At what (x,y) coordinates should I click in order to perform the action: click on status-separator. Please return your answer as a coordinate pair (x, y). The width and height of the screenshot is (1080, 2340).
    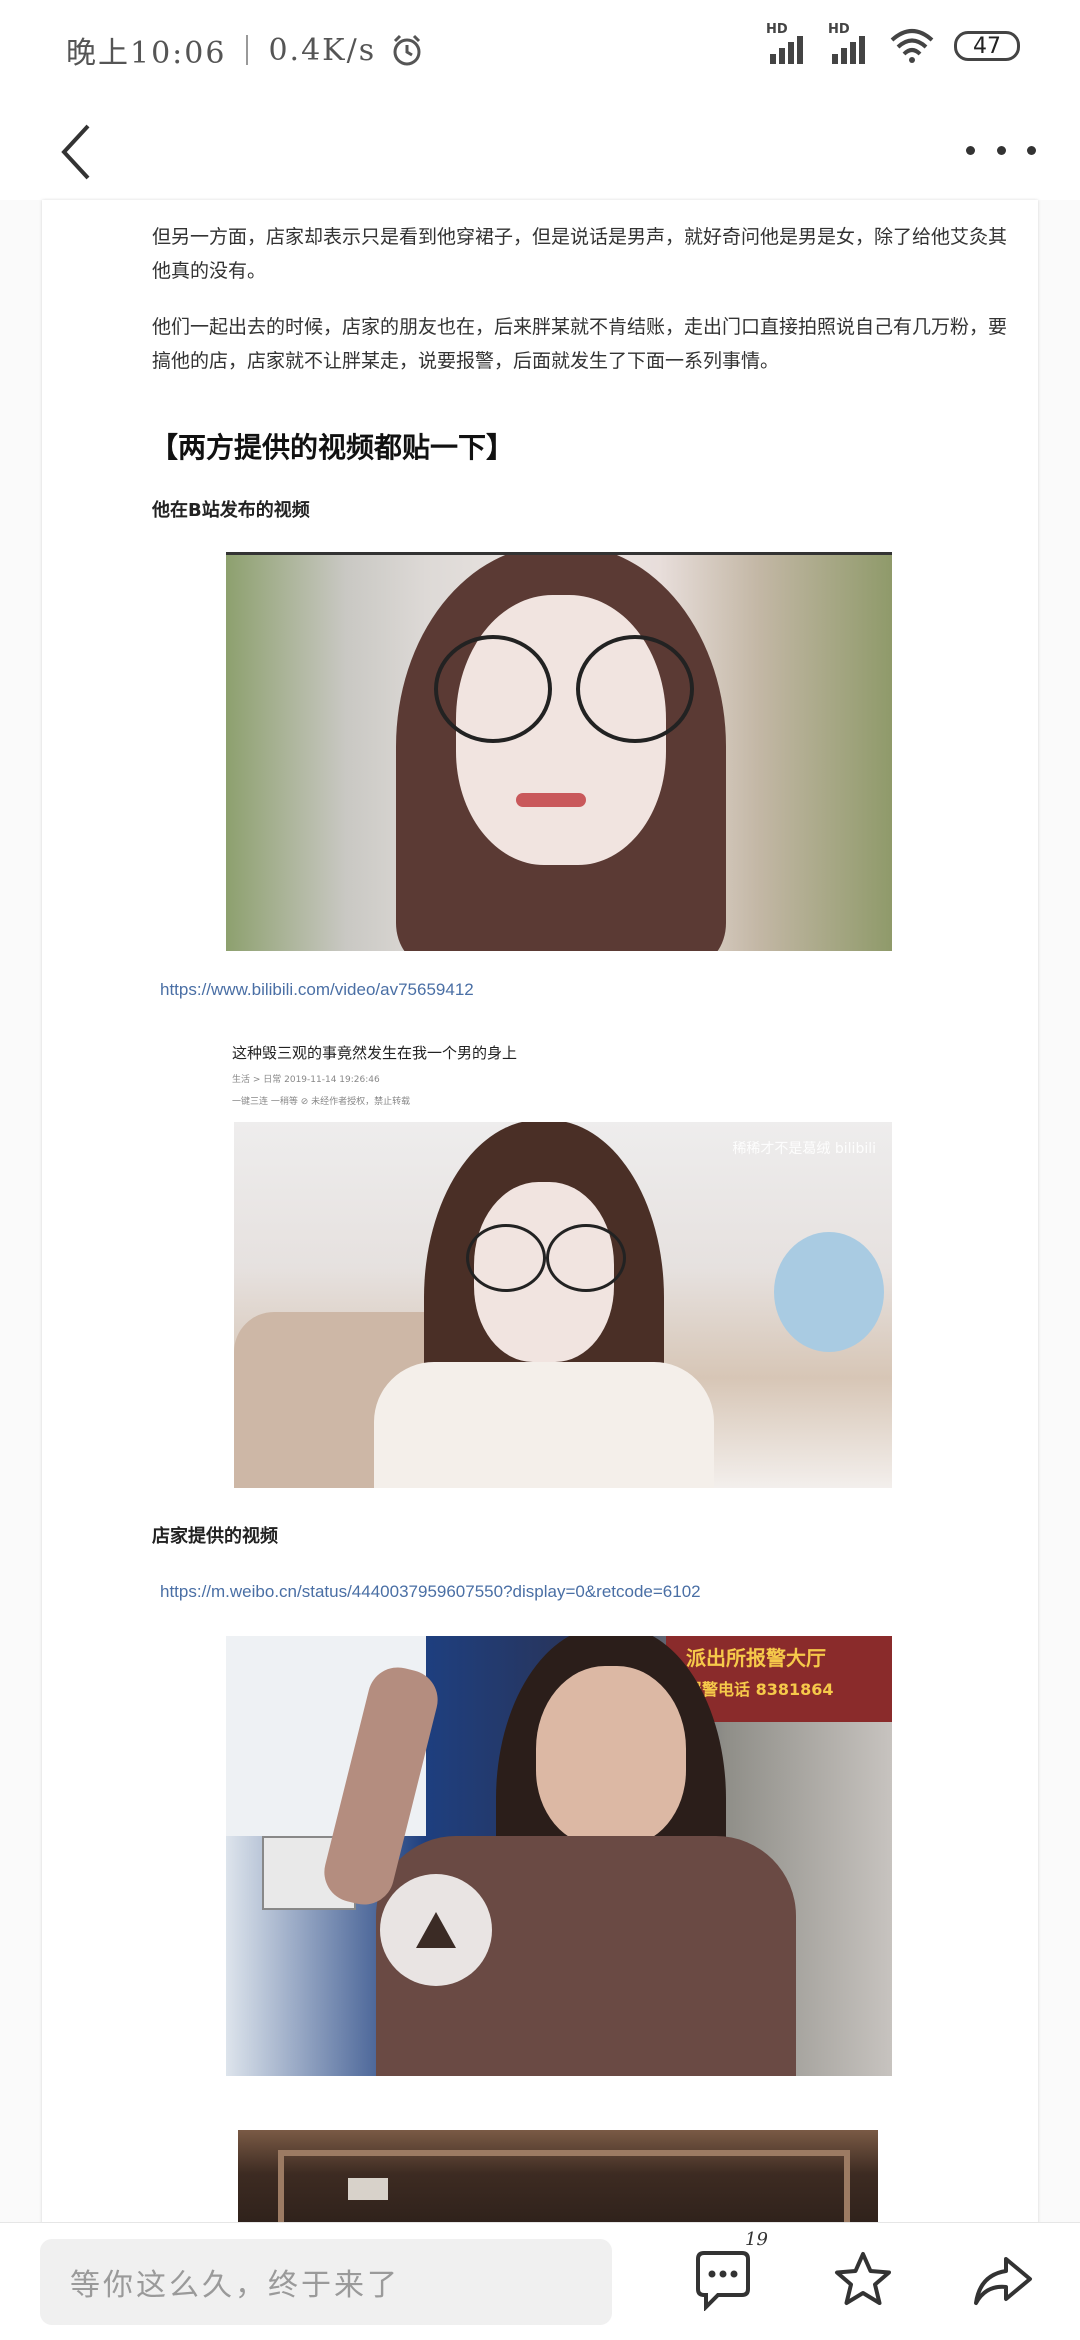
    Looking at the image, I should click on (247, 50).